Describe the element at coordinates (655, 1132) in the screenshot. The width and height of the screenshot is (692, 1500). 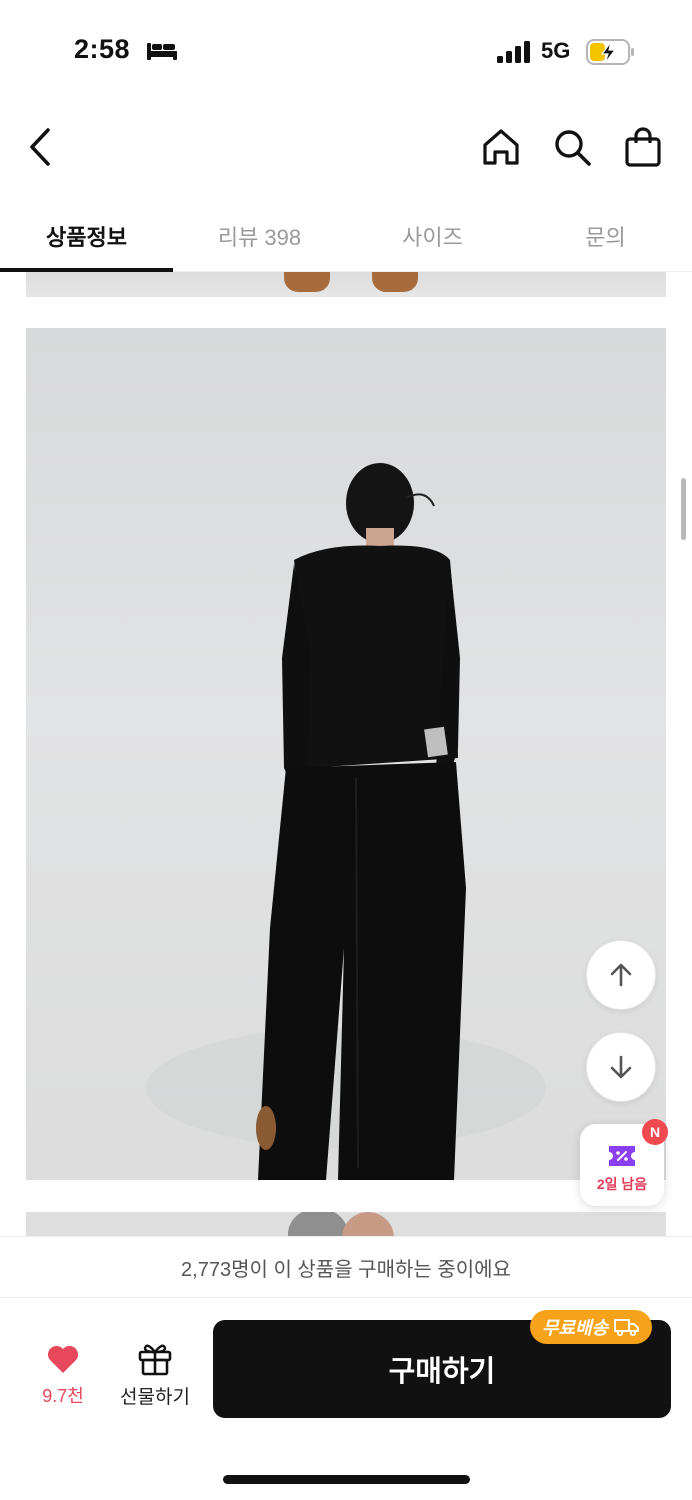
I see `new-badge: N` at that location.